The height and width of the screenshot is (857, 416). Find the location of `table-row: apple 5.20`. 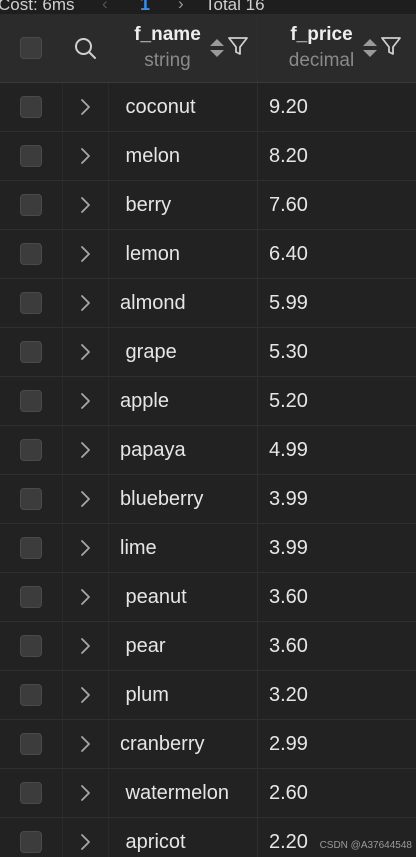

table-row: apple 5.20 is located at coordinates (208, 401).